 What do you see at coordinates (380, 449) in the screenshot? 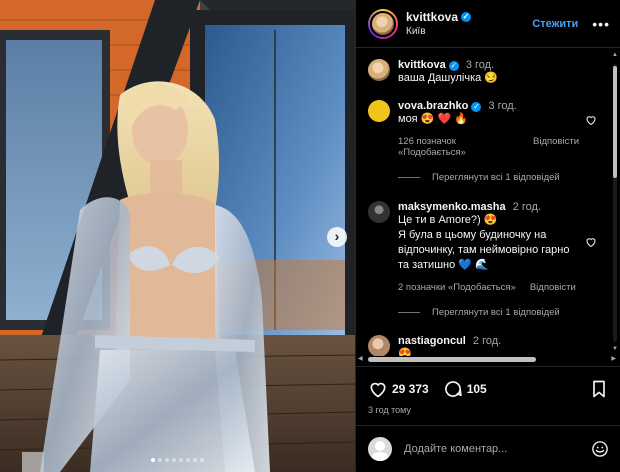
I see `current-user-avatar` at bounding box center [380, 449].